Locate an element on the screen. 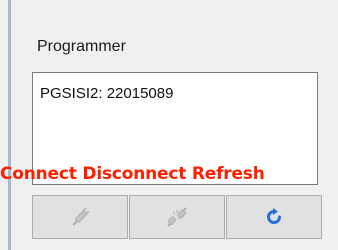 The width and height of the screenshot is (338, 250). disconnect-button is located at coordinates (177, 217).